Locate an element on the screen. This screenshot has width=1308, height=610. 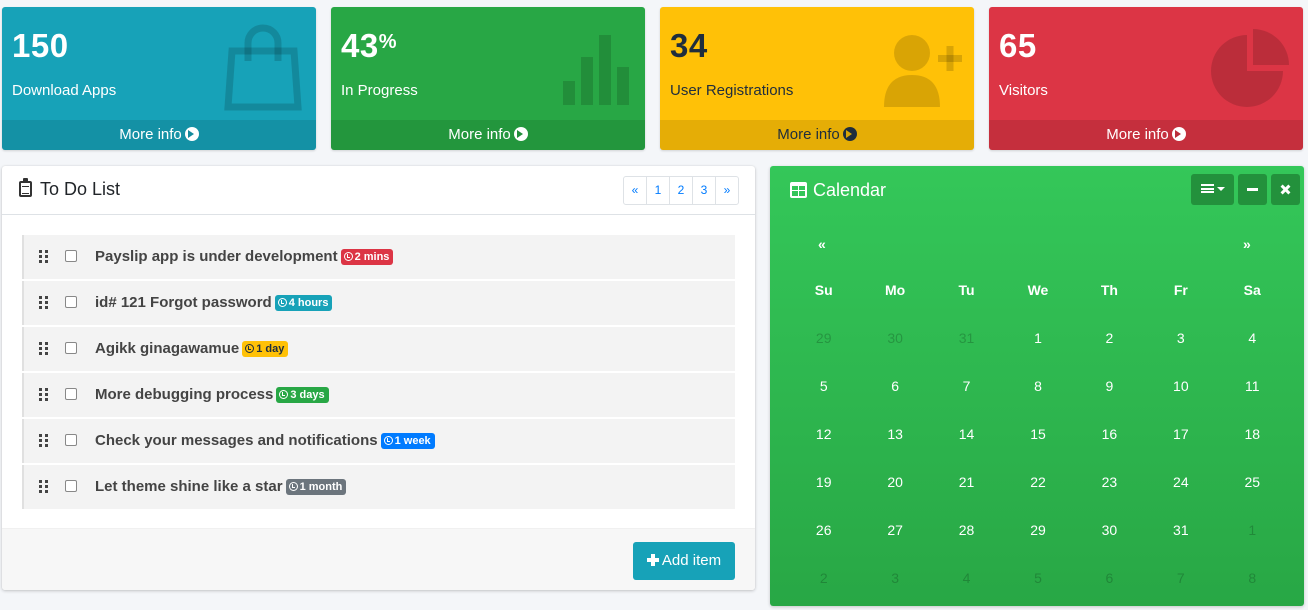
stat-value: 150 is located at coordinates (40, 45).